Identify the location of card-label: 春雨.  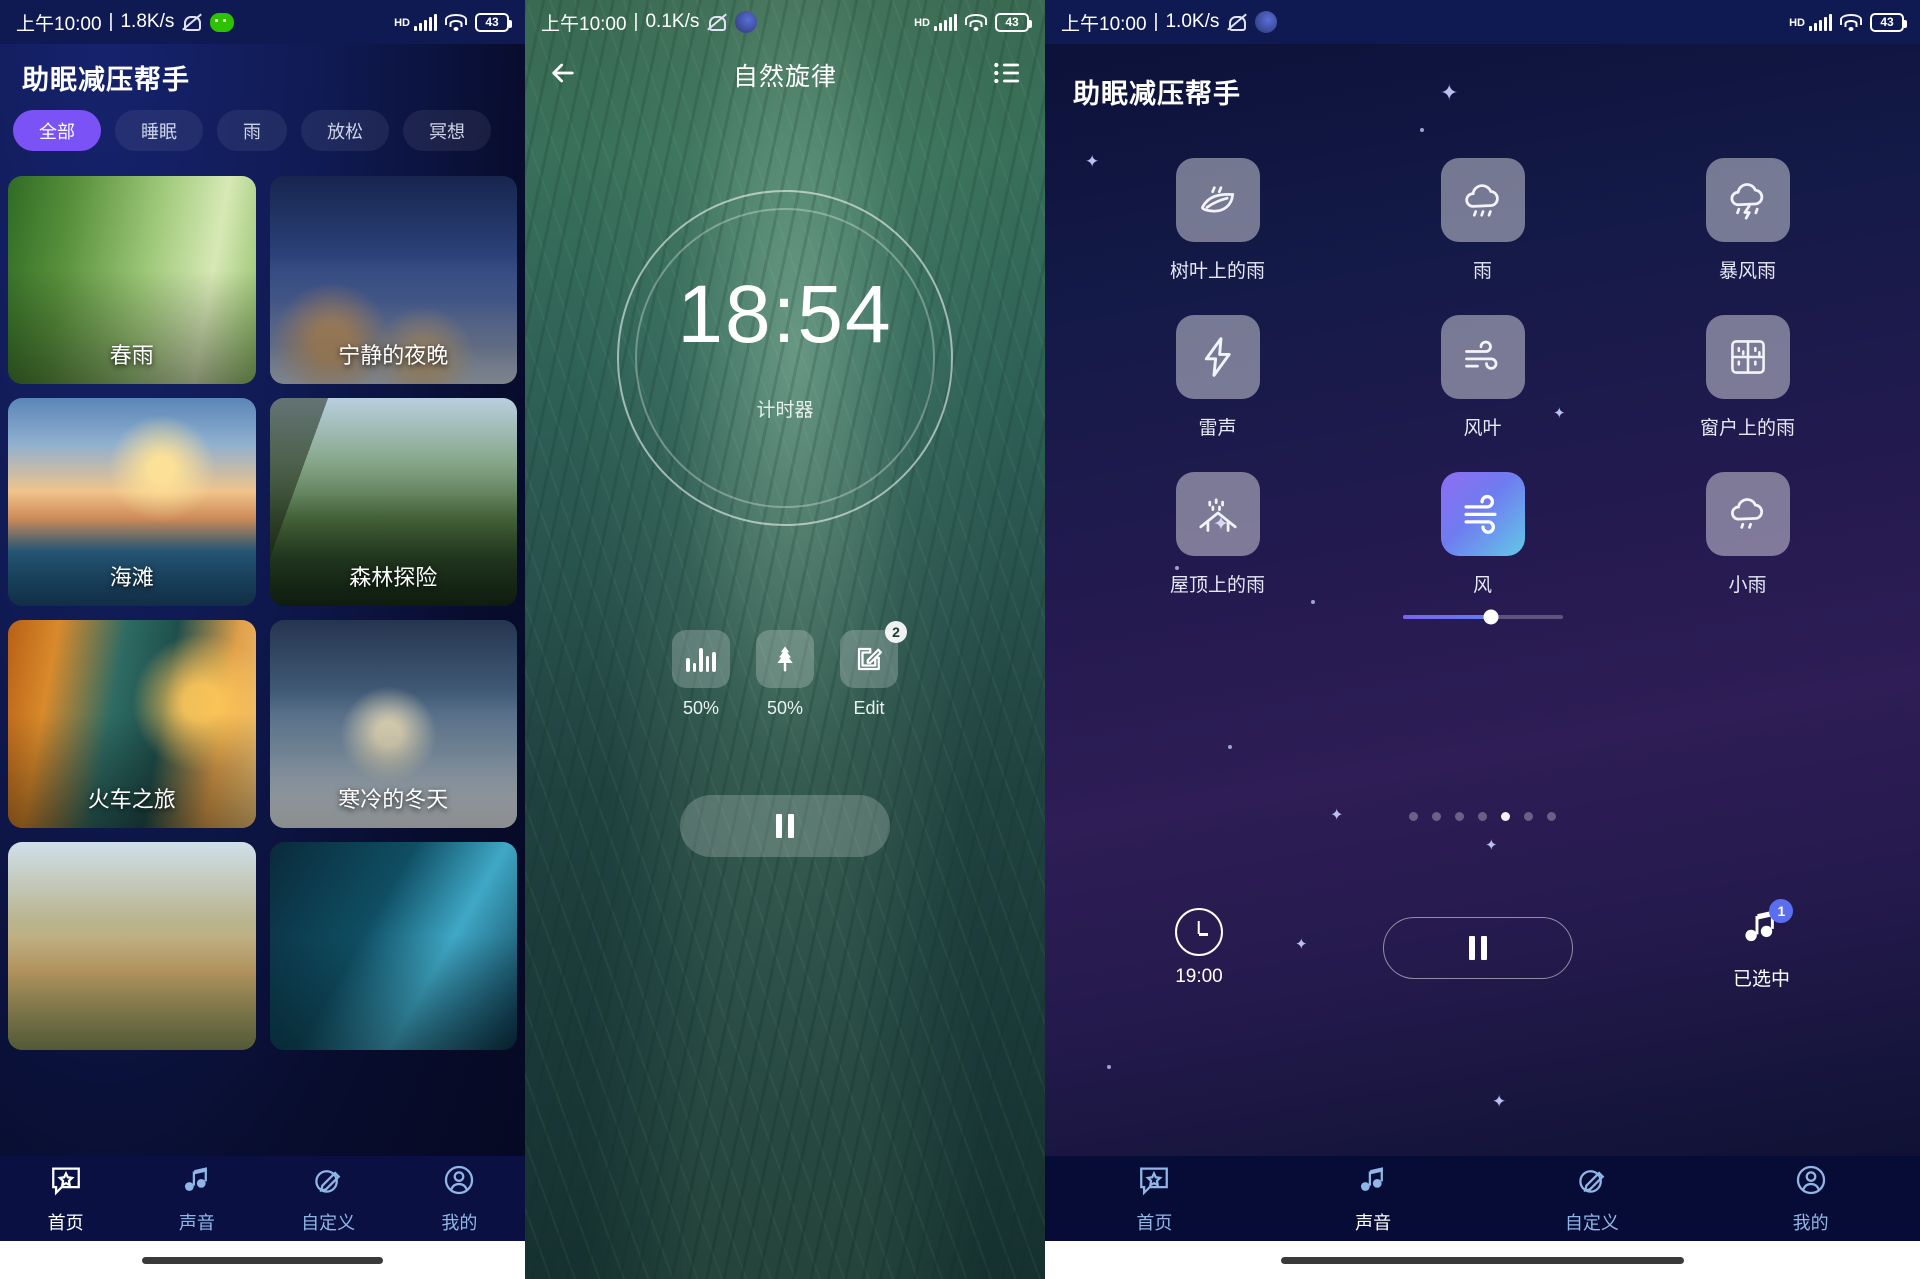
(131, 355).